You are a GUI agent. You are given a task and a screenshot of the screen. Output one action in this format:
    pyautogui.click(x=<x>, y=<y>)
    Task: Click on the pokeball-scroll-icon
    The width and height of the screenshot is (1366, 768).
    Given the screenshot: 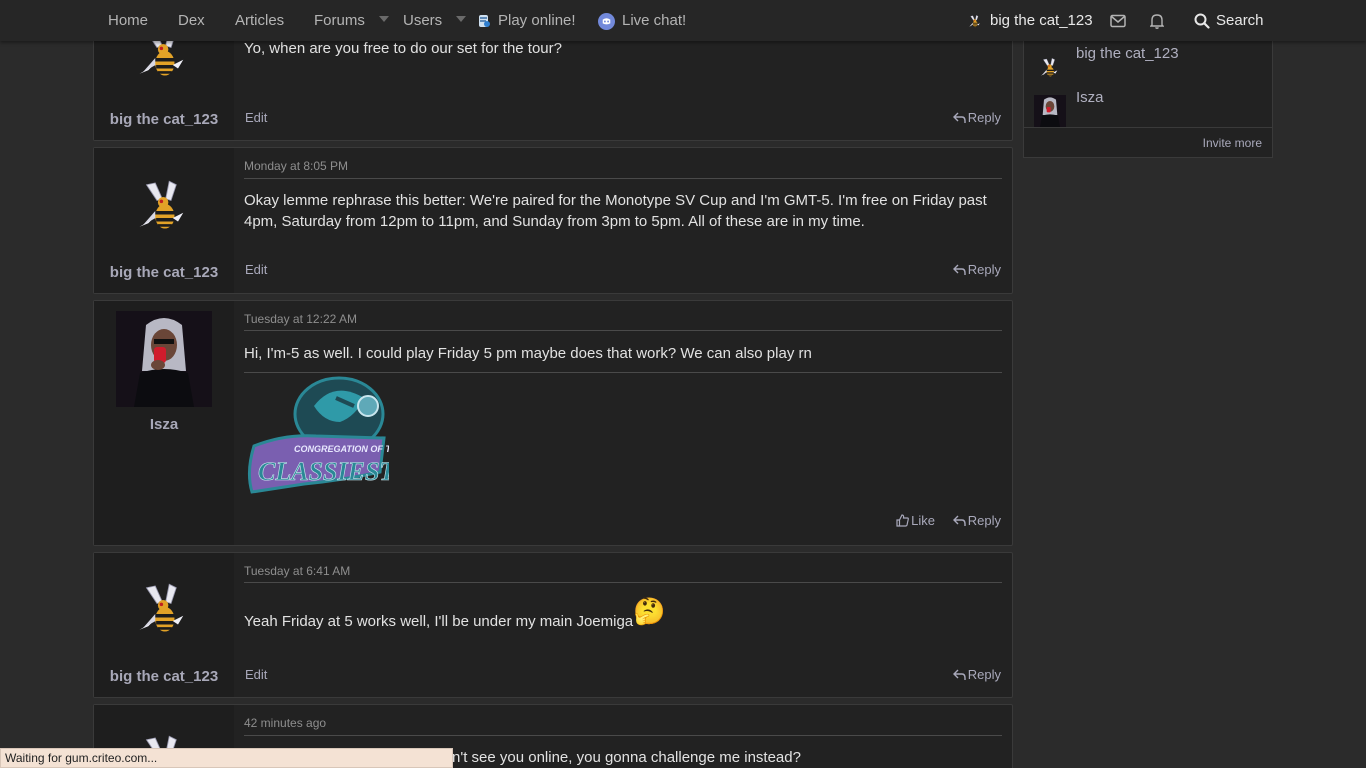 What is the action you would take?
    pyautogui.click(x=484, y=21)
    